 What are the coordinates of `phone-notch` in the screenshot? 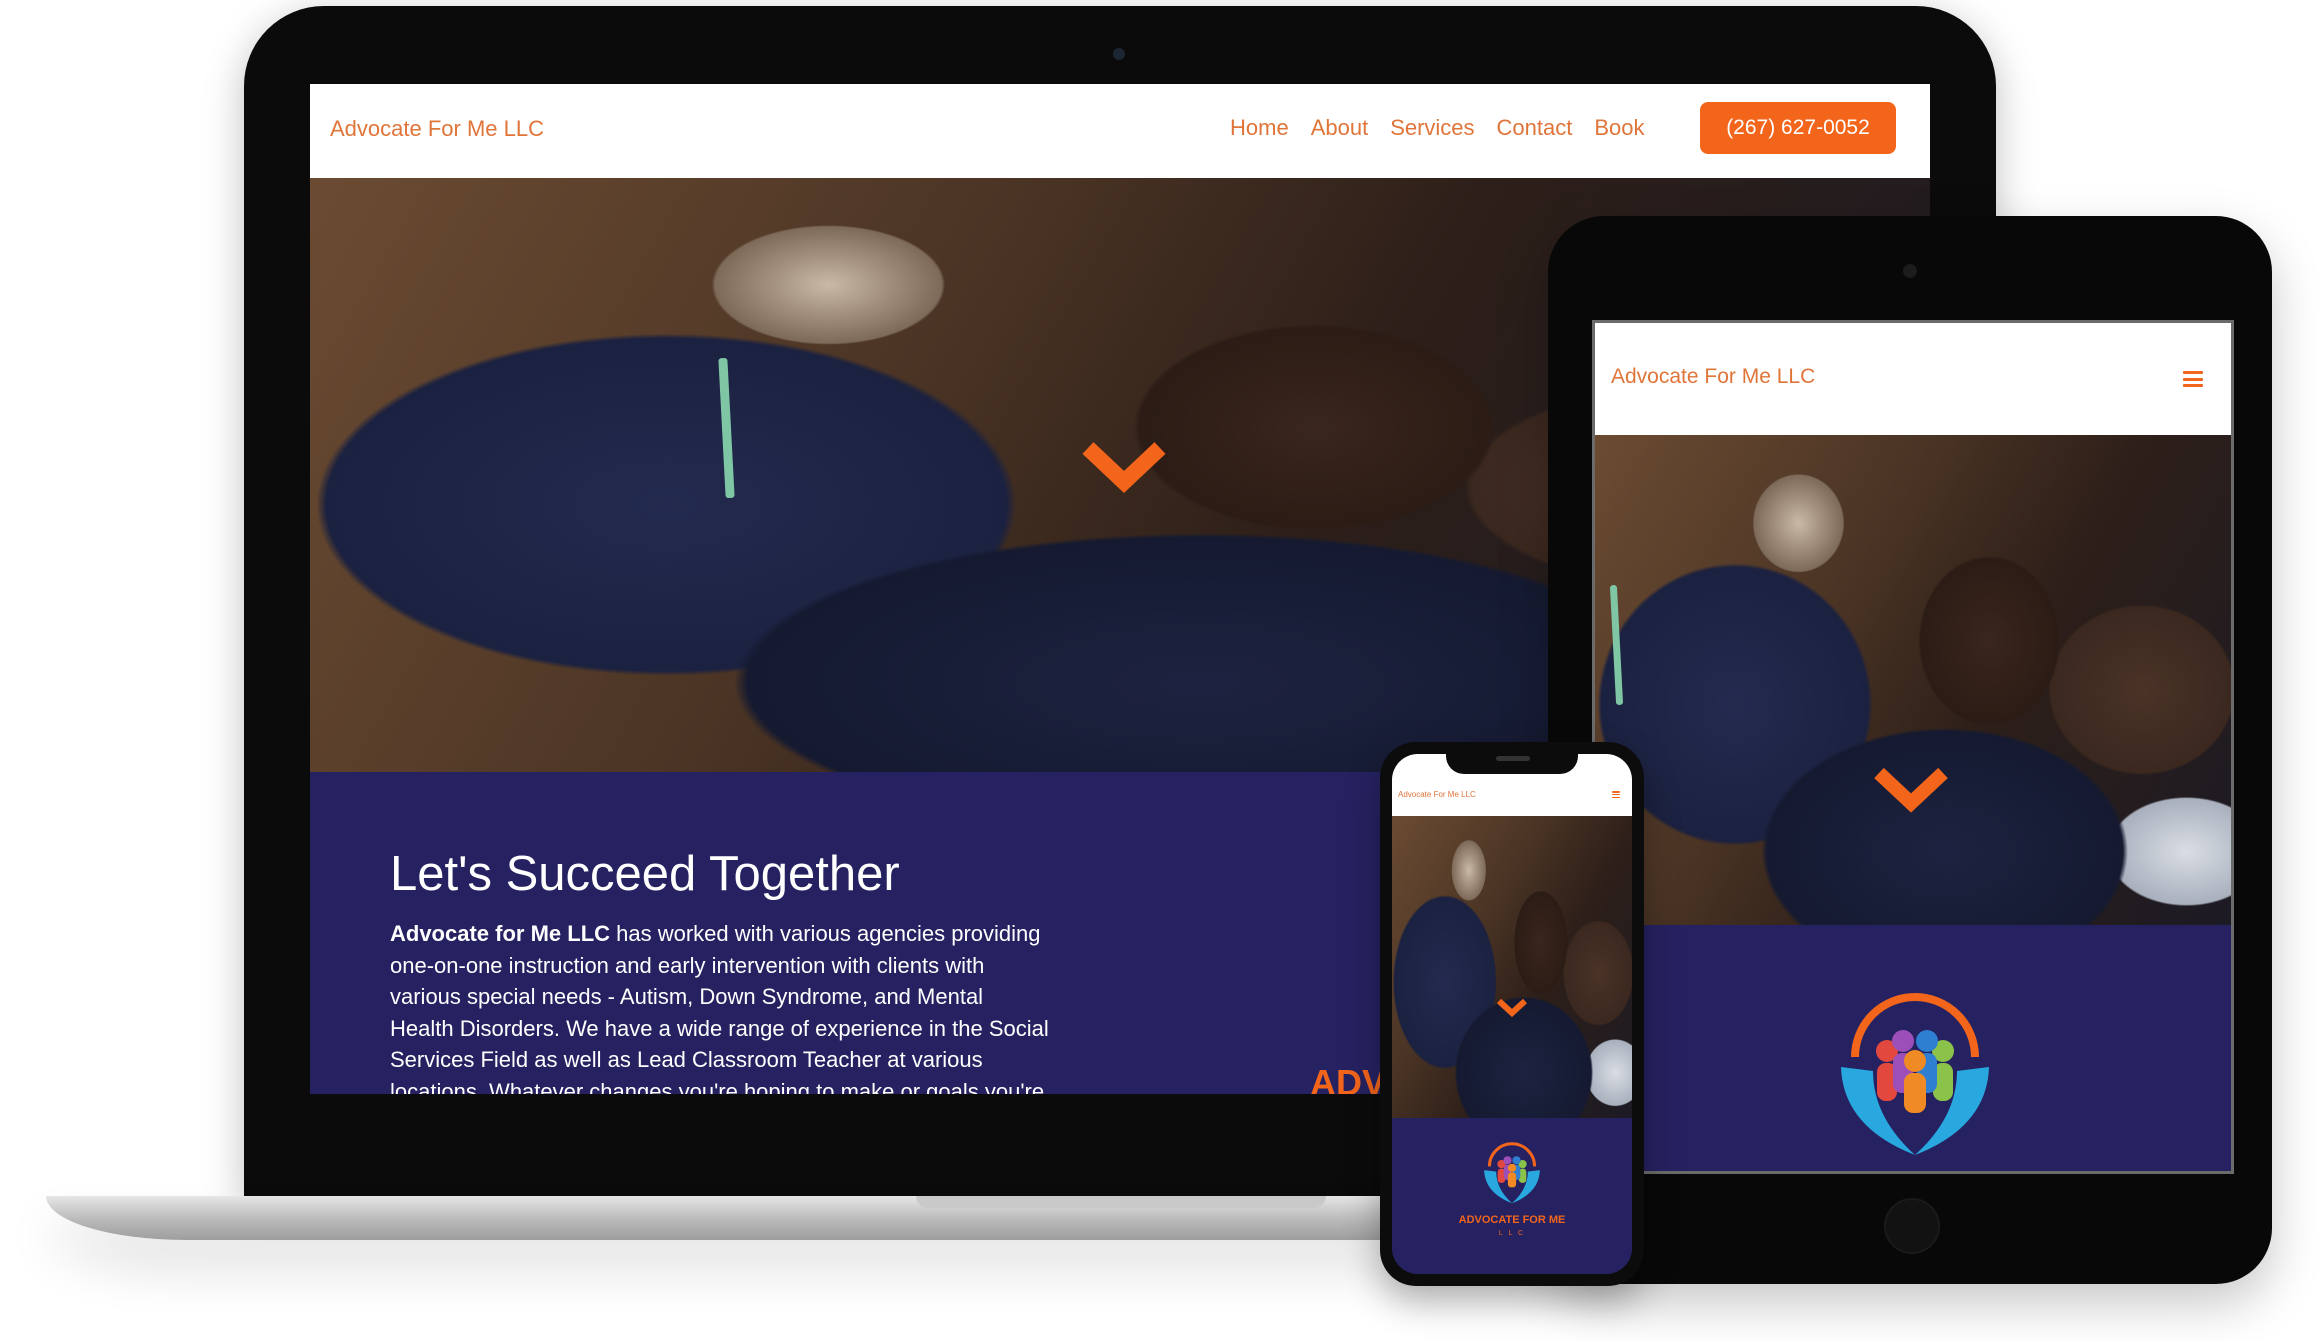 It's located at (1512, 762).